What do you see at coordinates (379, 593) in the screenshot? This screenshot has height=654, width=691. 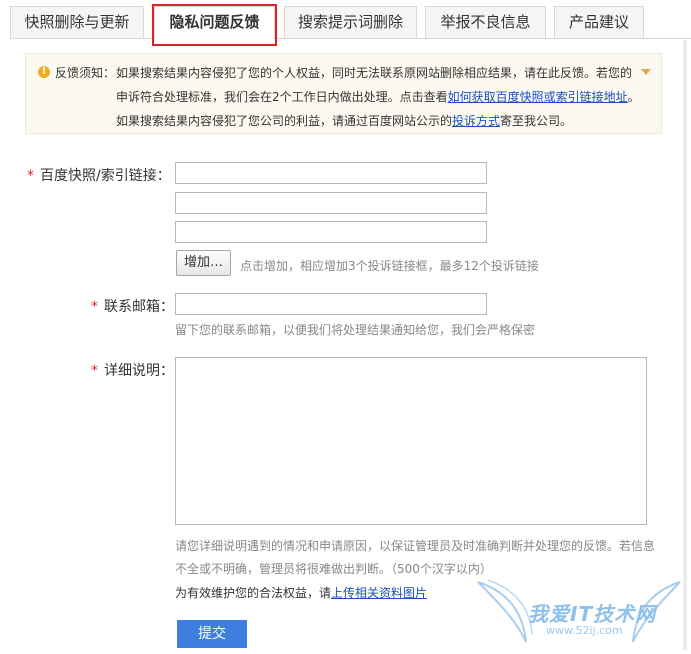 I see `upload-images-link: 上传相关资料图片` at bounding box center [379, 593].